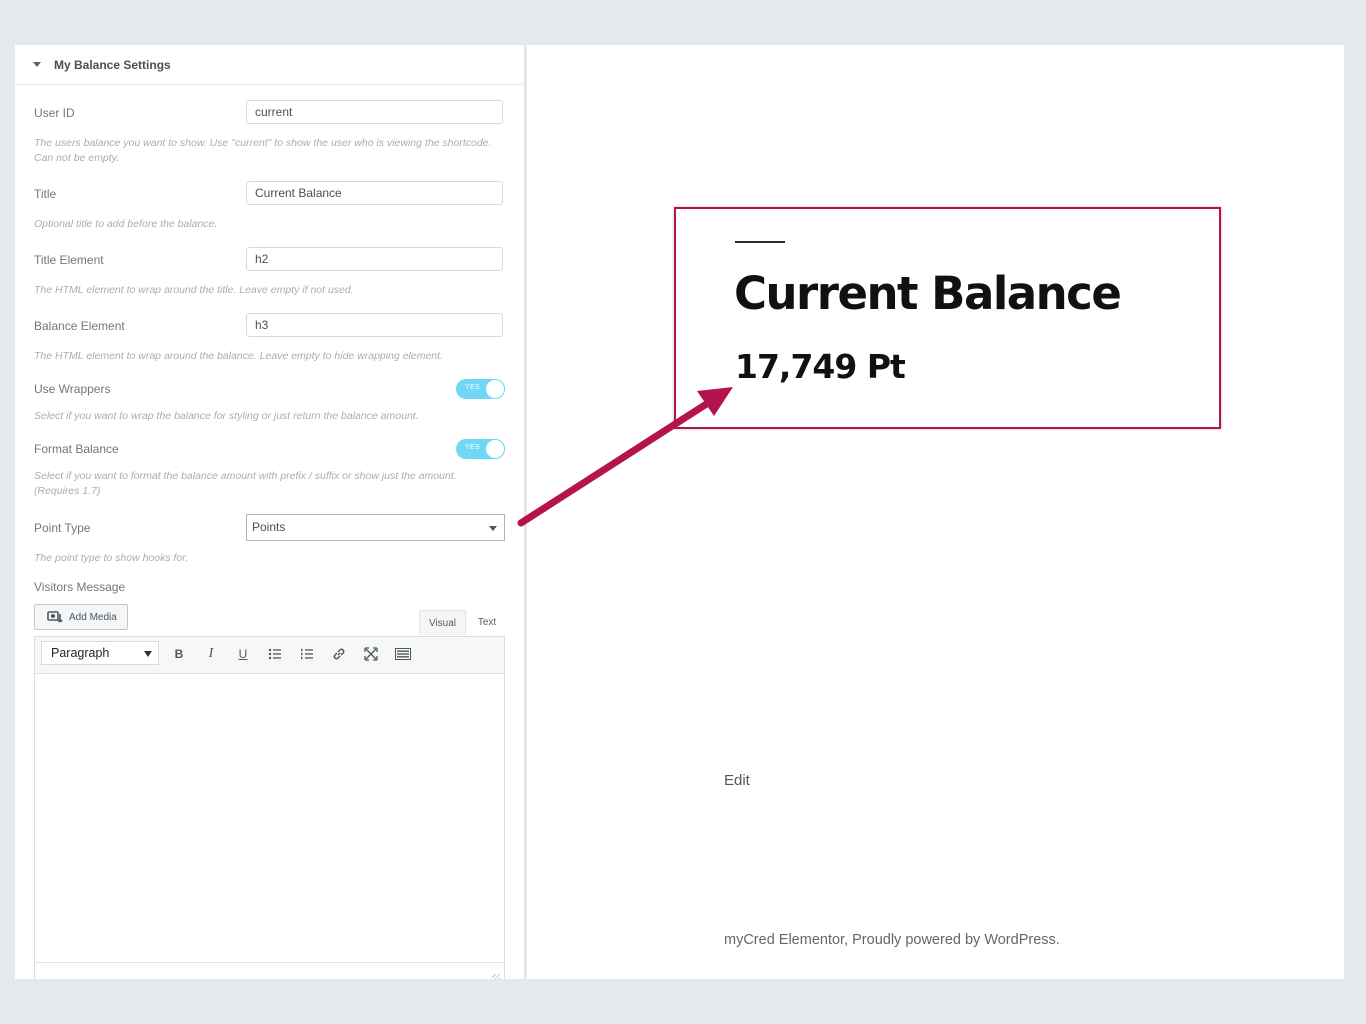  What do you see at coordinates (112, 64) in the screenshot?
I see `section-title: My Balance Settings` at bounding box center [112, 64].